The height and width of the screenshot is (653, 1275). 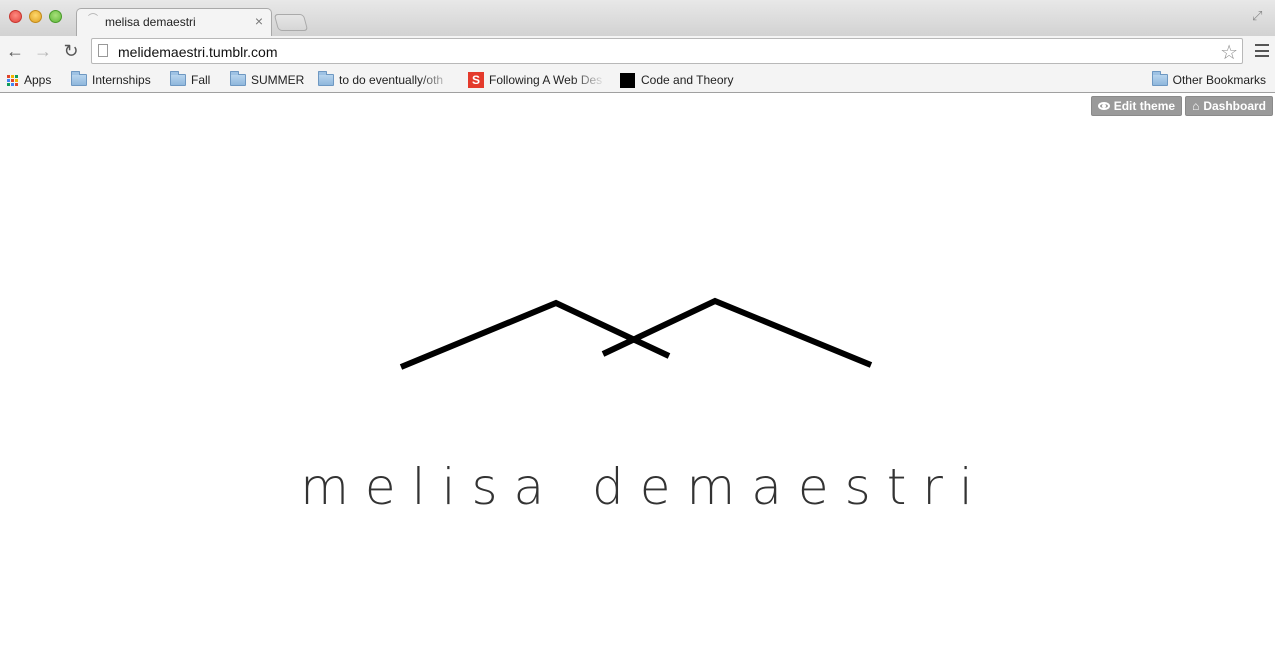 What do you see at coordinates (150, 22) in the screenshot?
I see `tab-title: melisa demaestri` at bounding box center [150, 22].